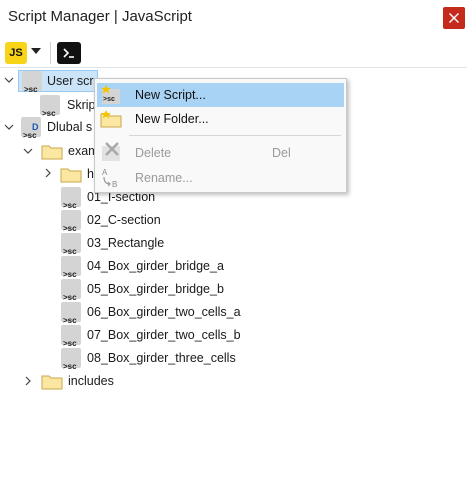 The image size is (467, 477). I want to click on console-button, so click(69, 53).